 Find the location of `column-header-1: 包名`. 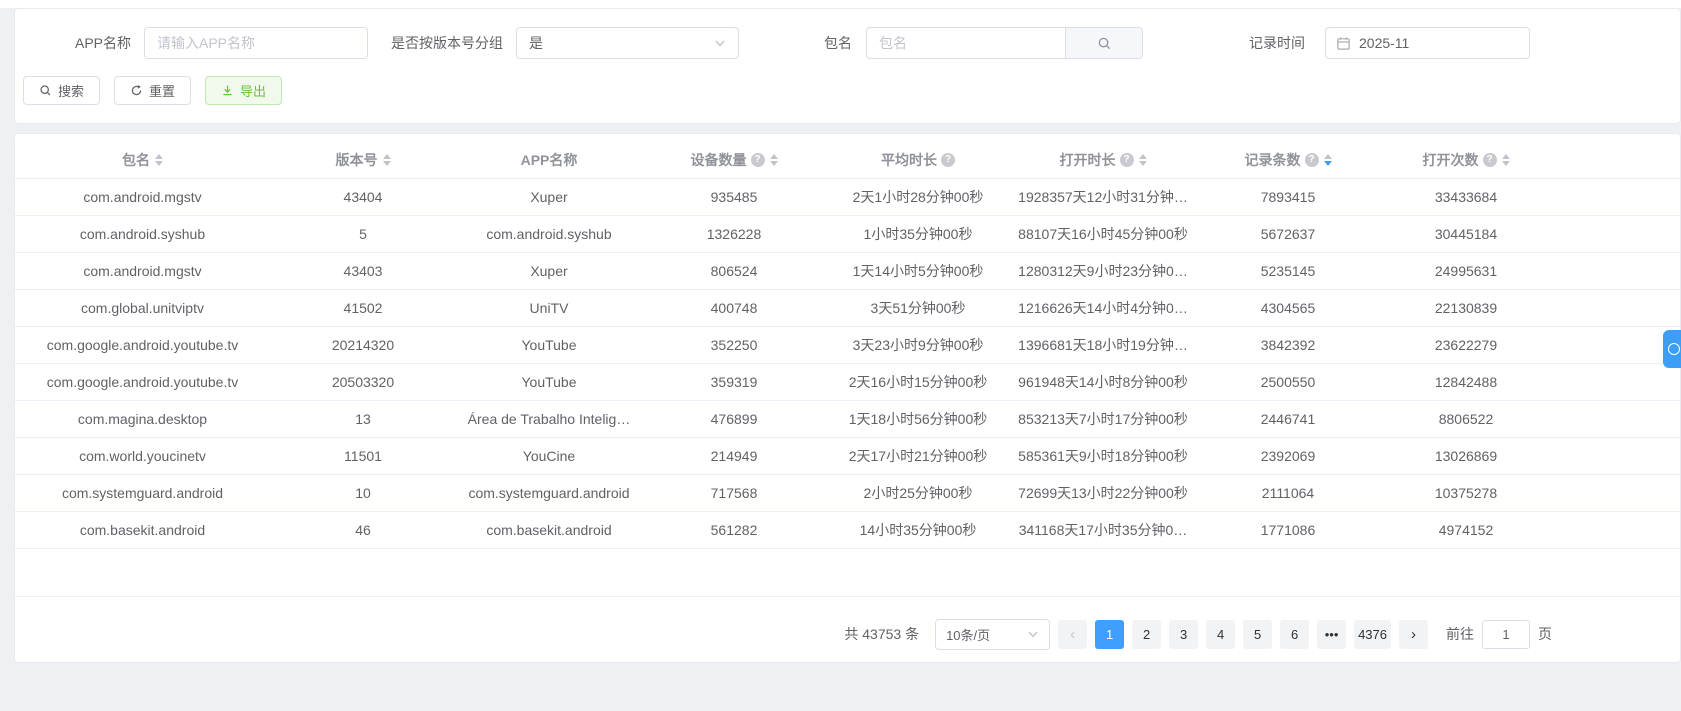

column-header-1: 包名 is located at coordinates (142, 160).